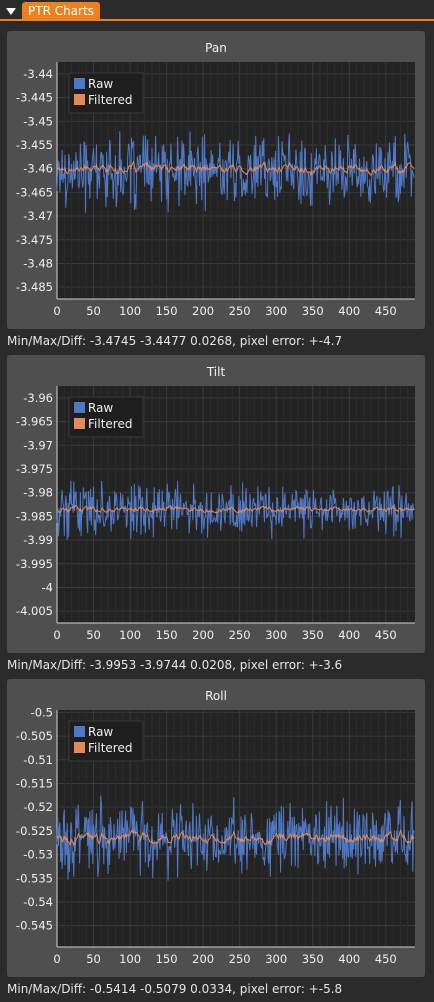 The image size is (434, 1002). What do you see at coordinates (38, 121) in the screenshot?
I see `y-tick-label: -3.45` at bounding box center [38, 121].